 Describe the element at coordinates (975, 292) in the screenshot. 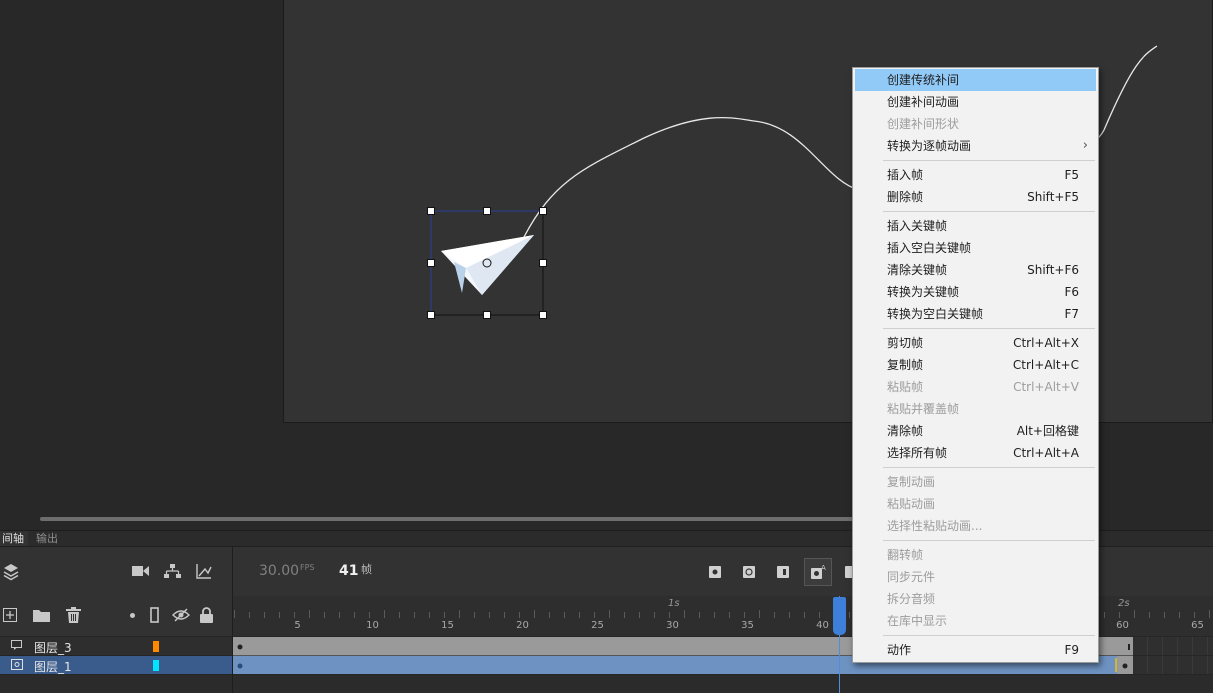

I see `menu-item: 转换为关键帧 F6` at that location.